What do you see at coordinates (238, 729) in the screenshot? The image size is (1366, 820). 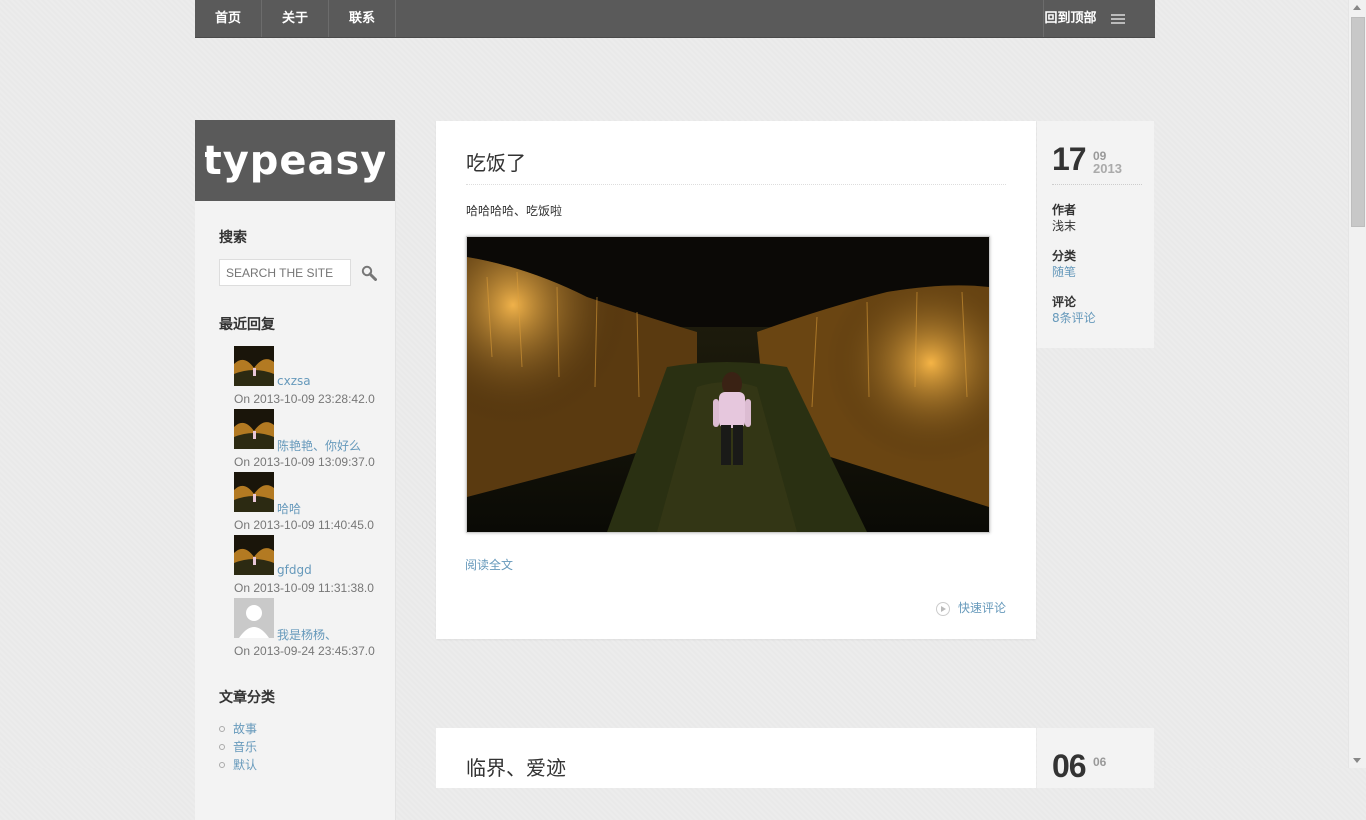 I see `category-item: 故事` at bounding box center [238, 729].